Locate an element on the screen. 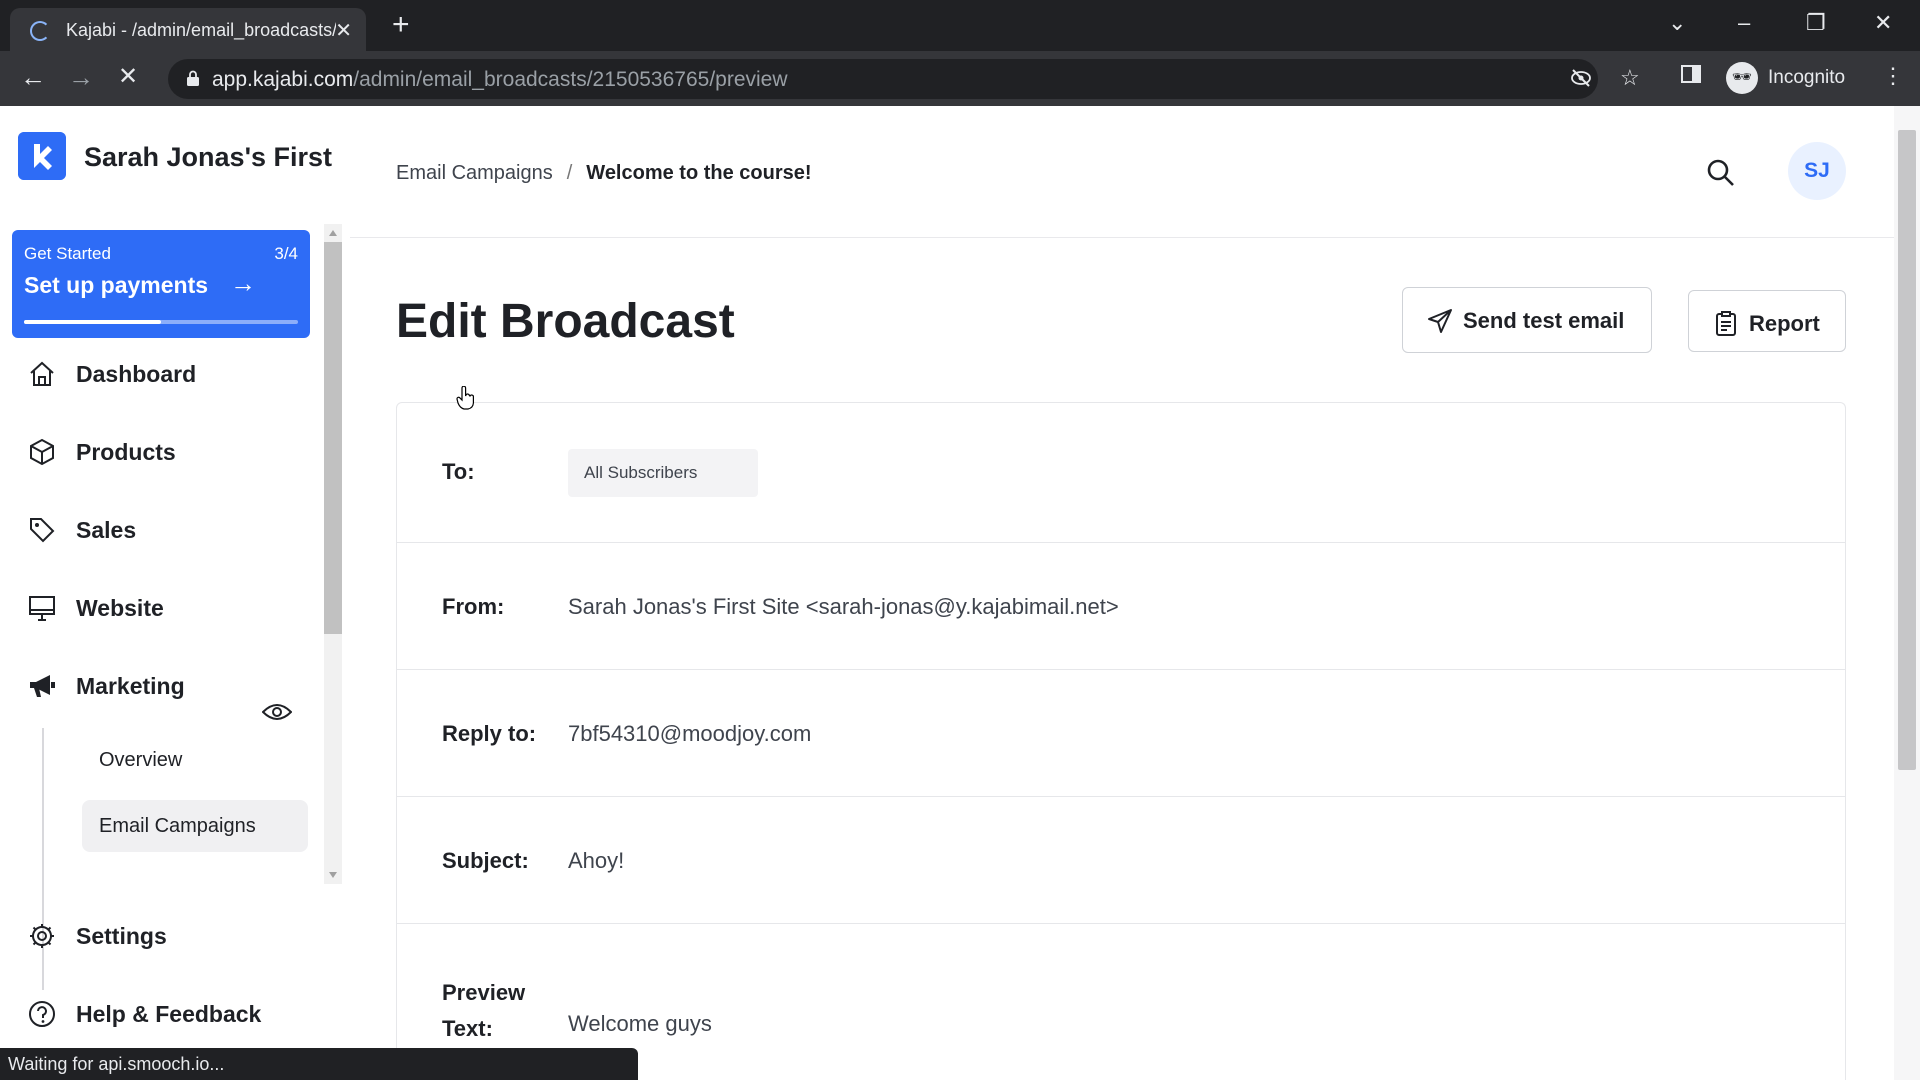  search-icon is located at coordinates (1721, 173).